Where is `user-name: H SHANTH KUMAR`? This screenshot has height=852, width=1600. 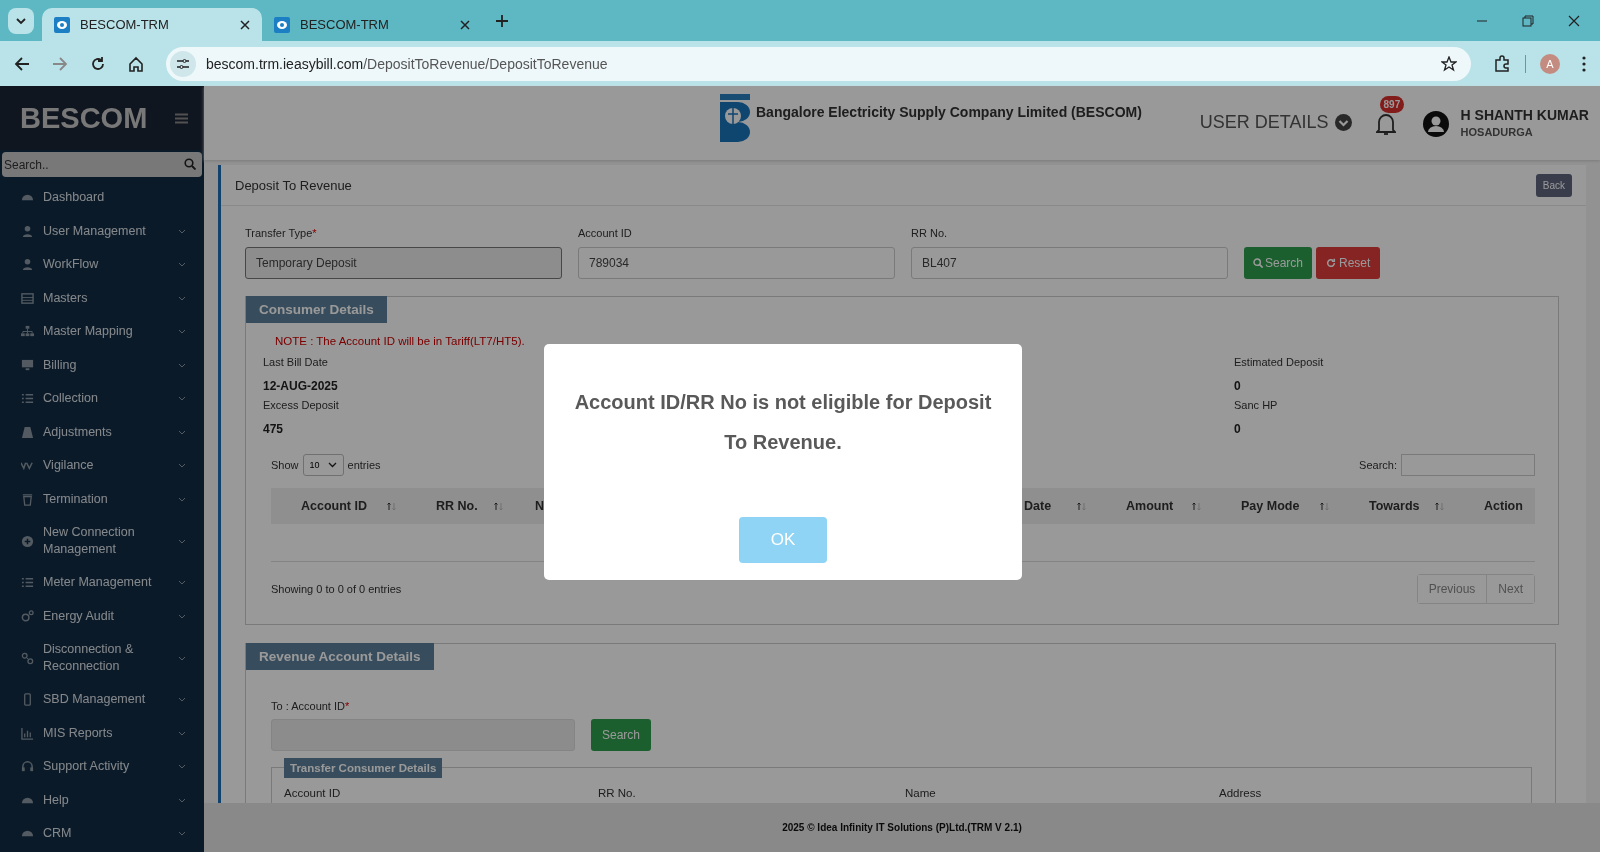 user-name: H SHANTH KUMAR is located at coordinates (1524, 115).